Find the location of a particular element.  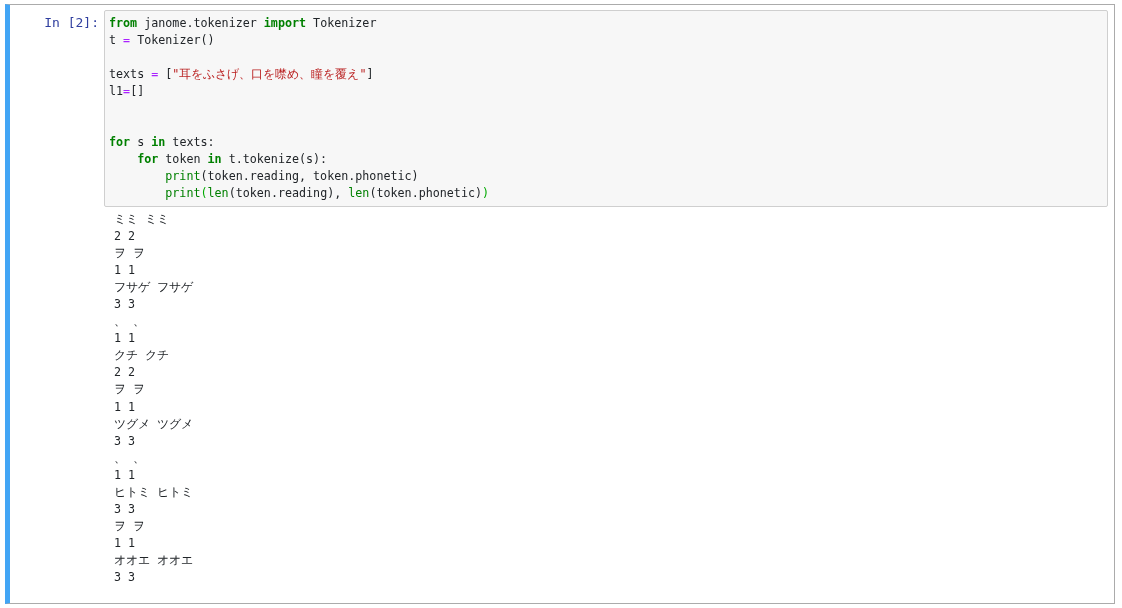

output-line: ツグメ ツグメ is located at coordinates (154, 424).